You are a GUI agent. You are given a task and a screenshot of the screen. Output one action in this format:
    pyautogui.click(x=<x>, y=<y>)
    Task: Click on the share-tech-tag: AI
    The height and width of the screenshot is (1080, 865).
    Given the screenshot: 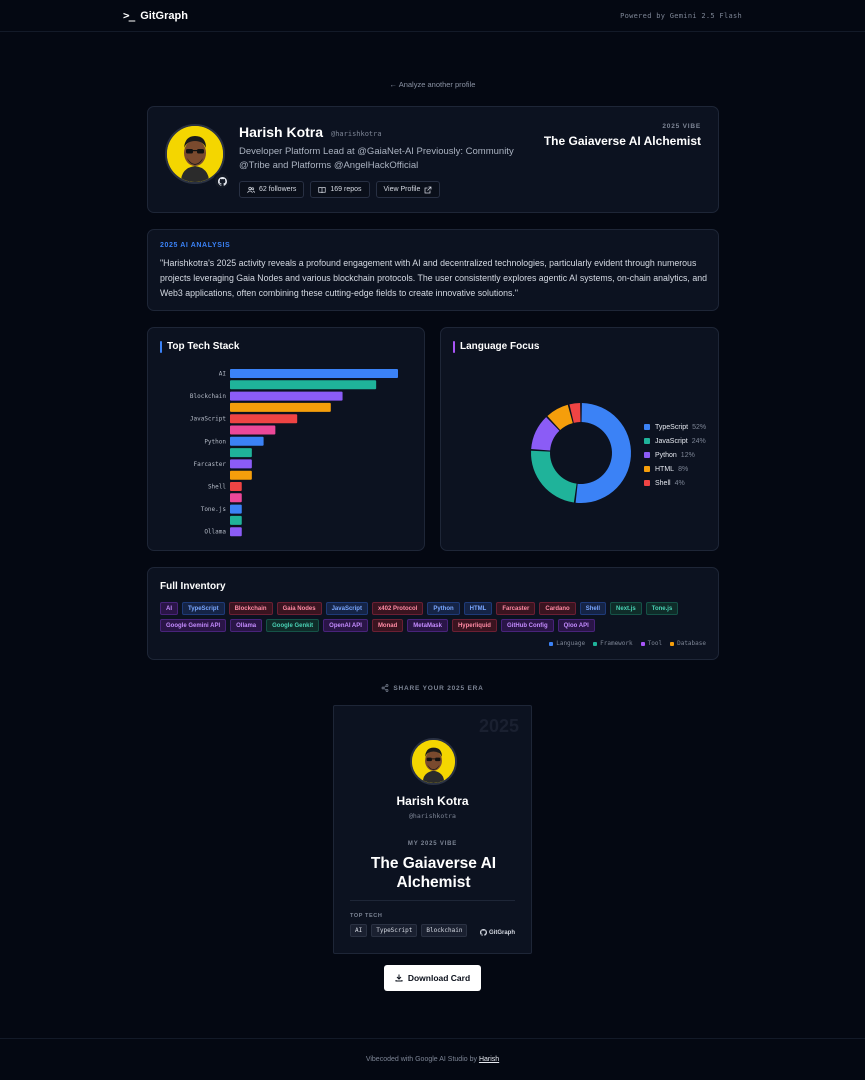 What is the action you would take?
    pyautogui.click(x=359, y=930)
    